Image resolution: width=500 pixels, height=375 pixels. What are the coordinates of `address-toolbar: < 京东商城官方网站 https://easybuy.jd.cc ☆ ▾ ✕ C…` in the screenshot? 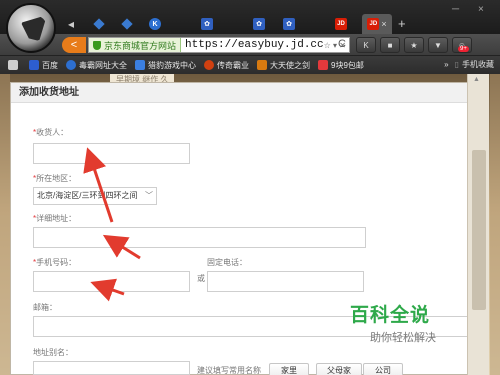 It's located at (250, 45).